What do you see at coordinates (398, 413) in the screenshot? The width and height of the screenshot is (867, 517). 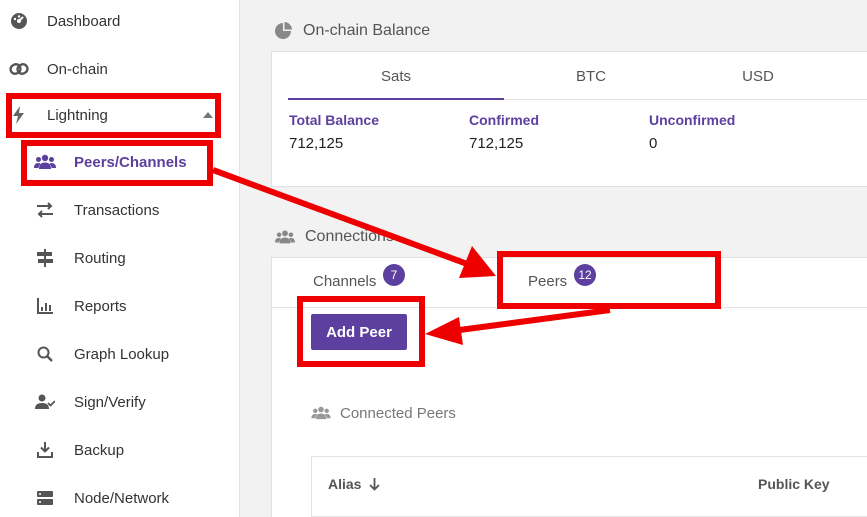 I see `connected-peers-title: Connected Peers` at bounding box center [398, 413].